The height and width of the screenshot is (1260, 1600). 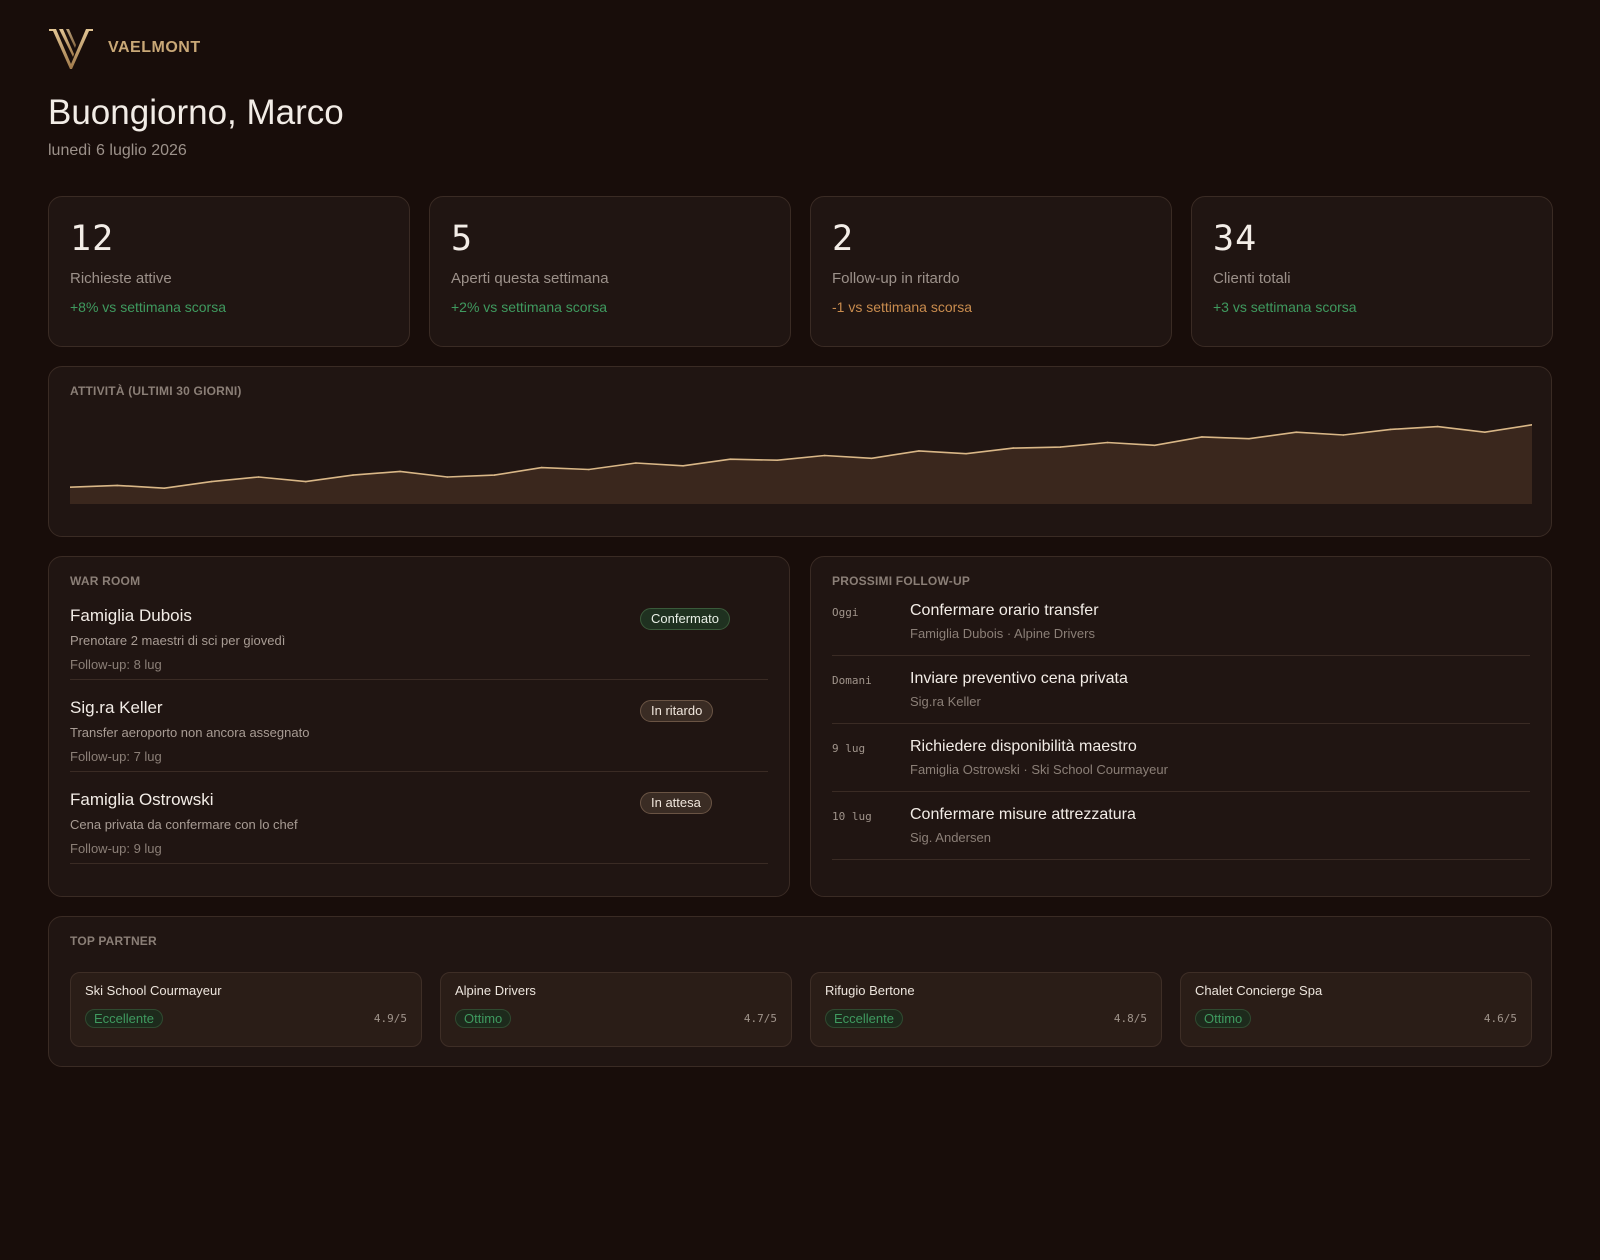 I want to click on partner-card: Ski School Courmayeur Eccellente 4.9/5, so click(x=246, y=1009).